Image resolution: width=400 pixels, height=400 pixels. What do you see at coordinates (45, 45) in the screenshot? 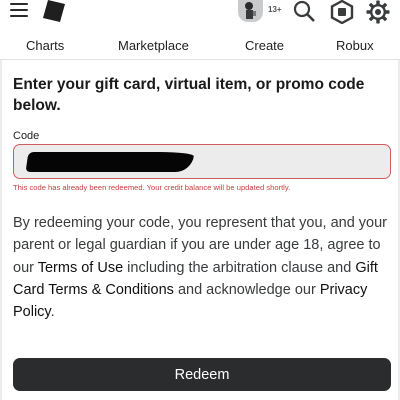
I see `nav-item-charts: Charts` at bounding box center [45, 45].